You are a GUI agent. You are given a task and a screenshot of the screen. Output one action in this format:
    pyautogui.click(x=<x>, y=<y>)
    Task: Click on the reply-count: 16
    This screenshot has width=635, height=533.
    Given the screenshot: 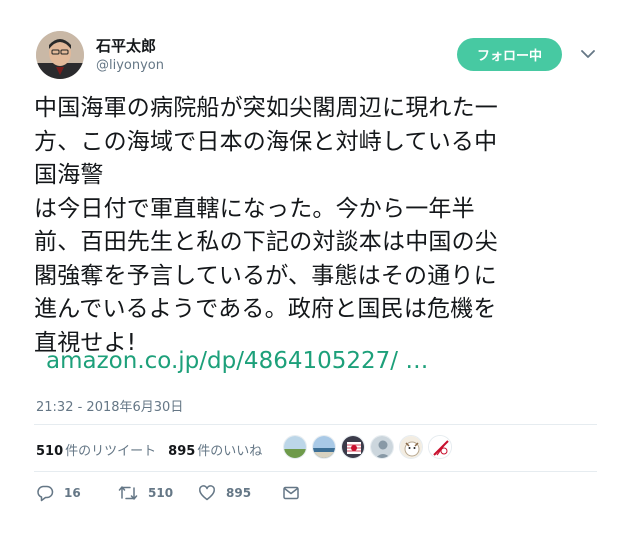 What is the action you would take?
    pyautogui.click(x=72, y=493)
    